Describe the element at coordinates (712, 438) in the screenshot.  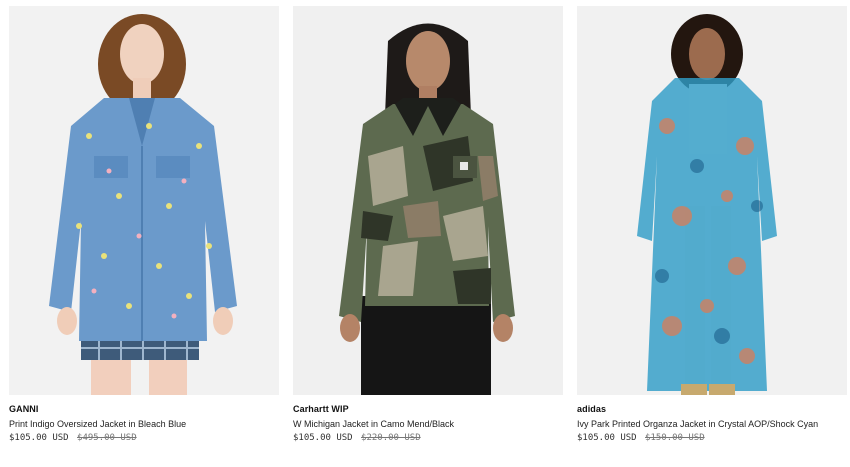
I see `product-price: $105.00 USD $150.00 USD` at that location.